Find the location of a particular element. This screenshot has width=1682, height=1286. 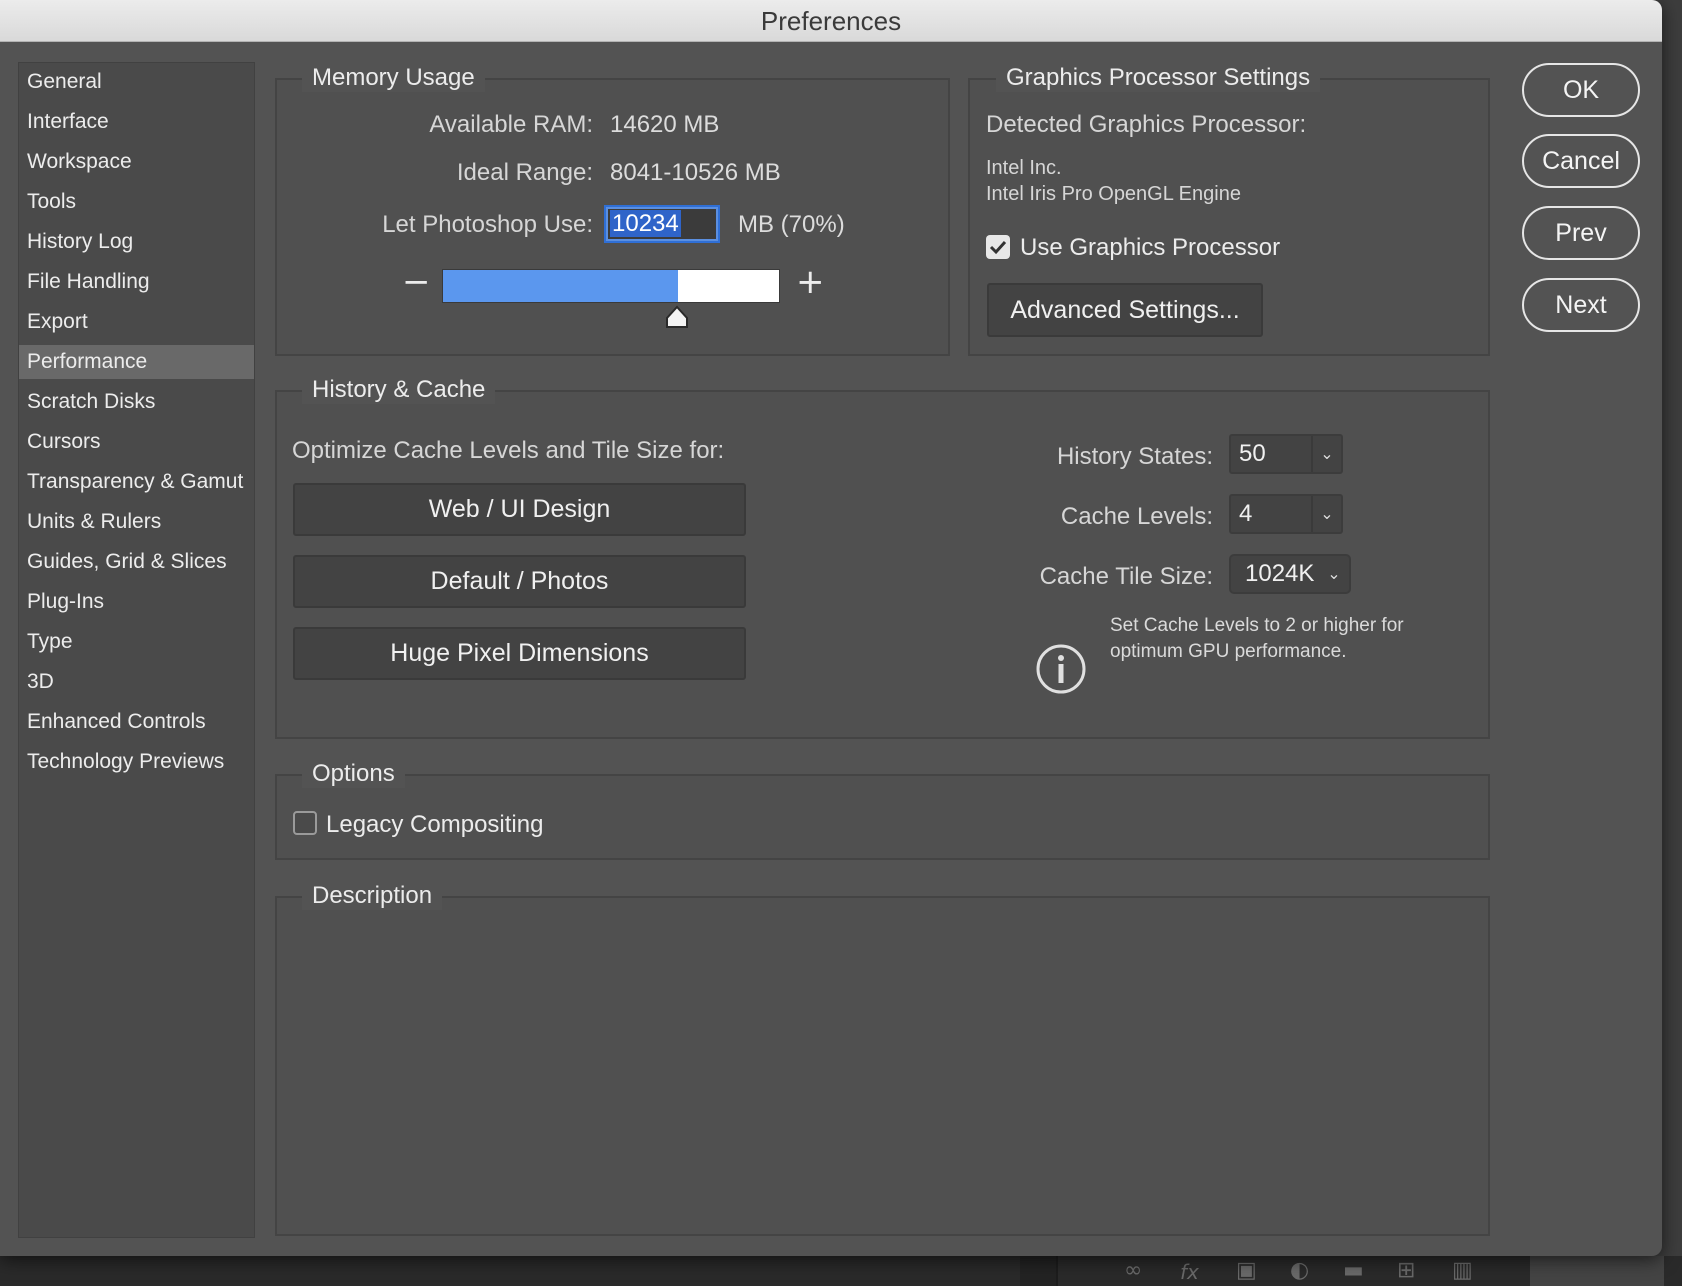

cache-tile-size-label: Cache Tile Size: is located at coordinates (1126, 576).